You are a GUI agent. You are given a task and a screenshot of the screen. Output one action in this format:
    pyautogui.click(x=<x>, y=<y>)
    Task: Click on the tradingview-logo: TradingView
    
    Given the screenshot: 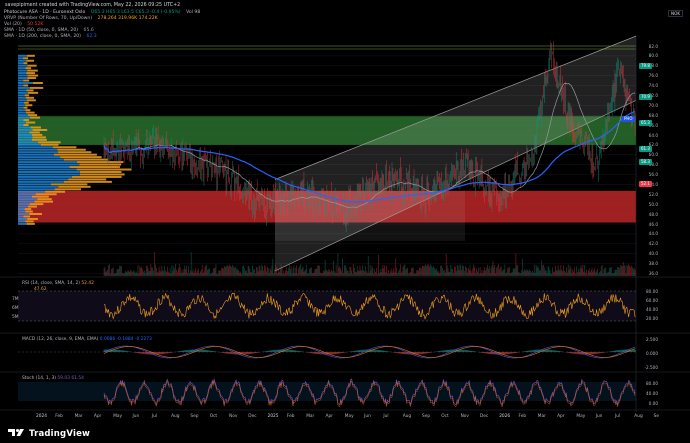 What is the action you would take?
    pyautogui.click(x=49, y=433)
    